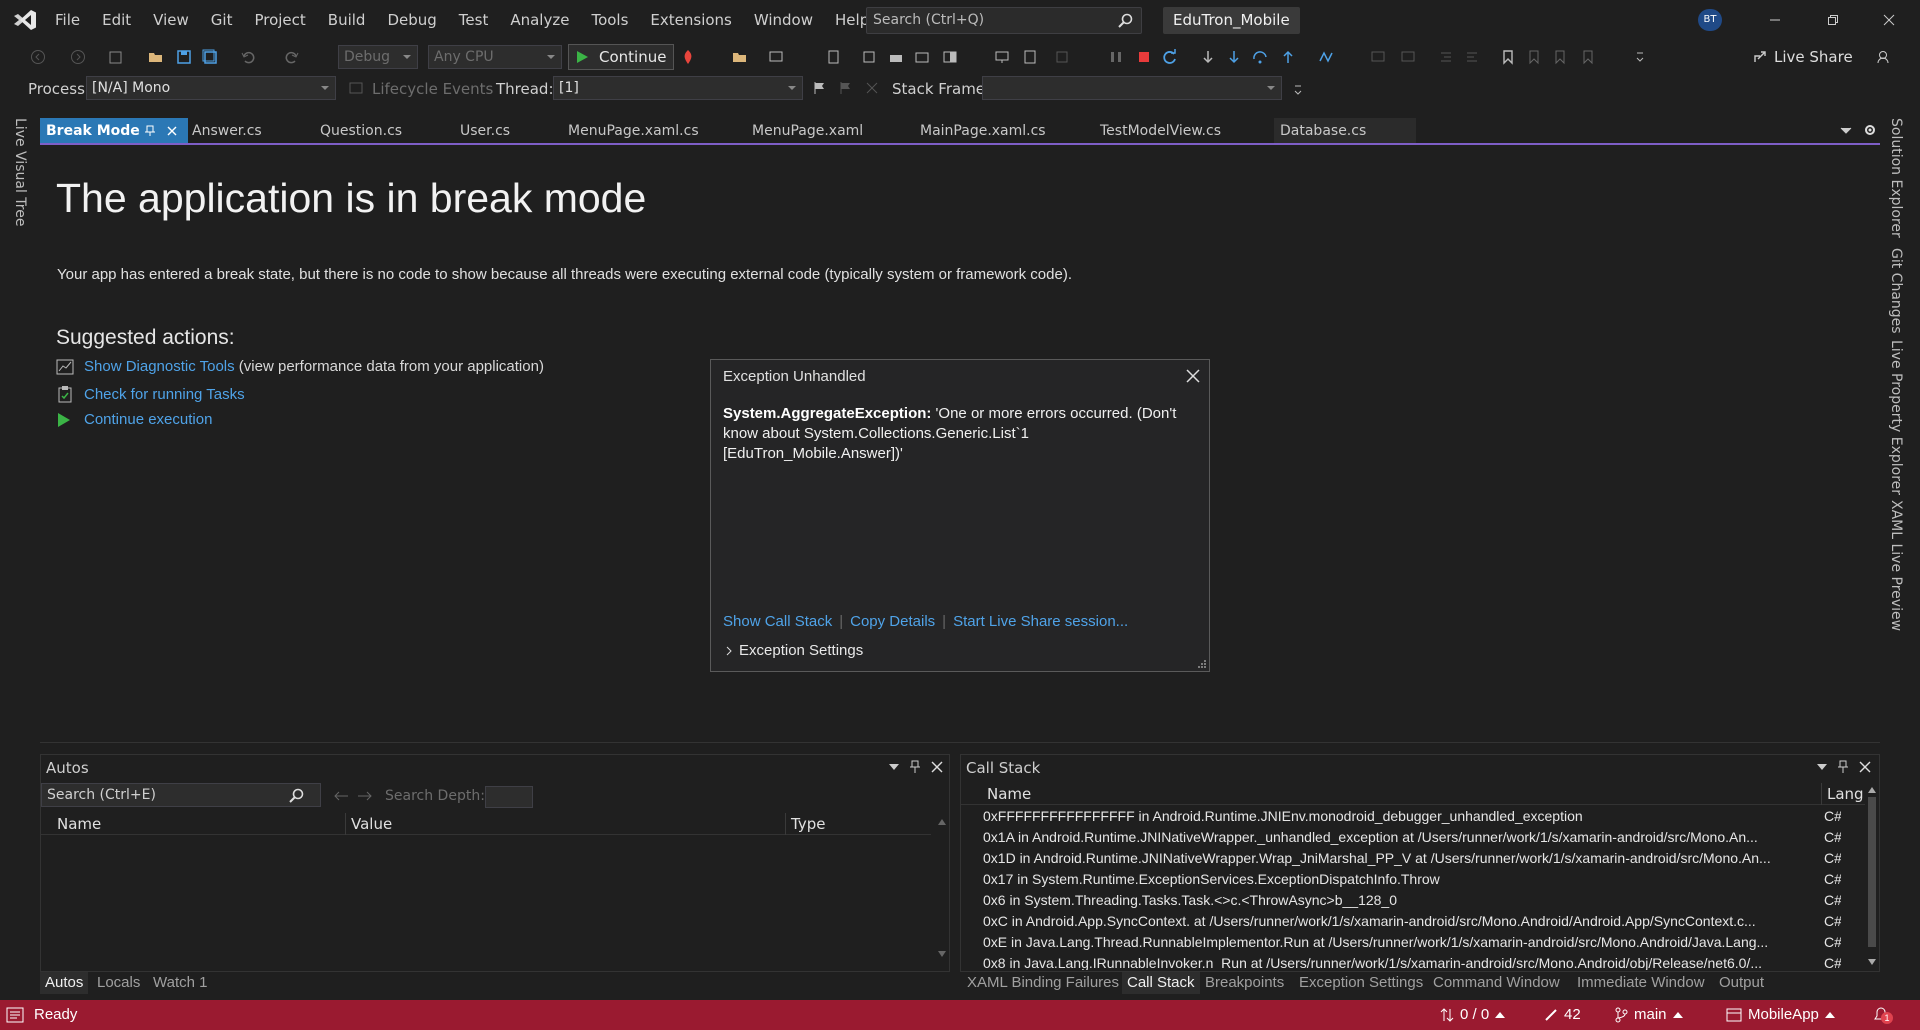 The image size is (1920, 1030). I want to click on tab-breakpoints: Breakpoints, so click(1244, 983).